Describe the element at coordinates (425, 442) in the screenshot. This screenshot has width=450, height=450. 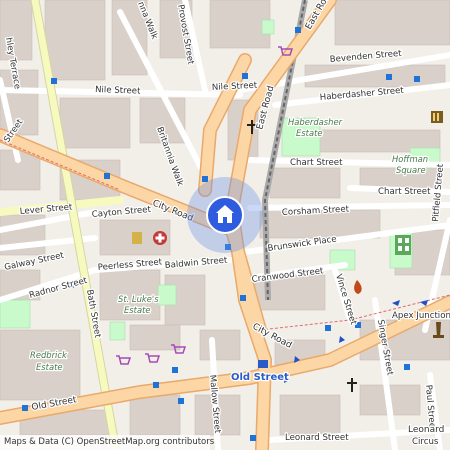
I see `road-label: Circus` at that location.